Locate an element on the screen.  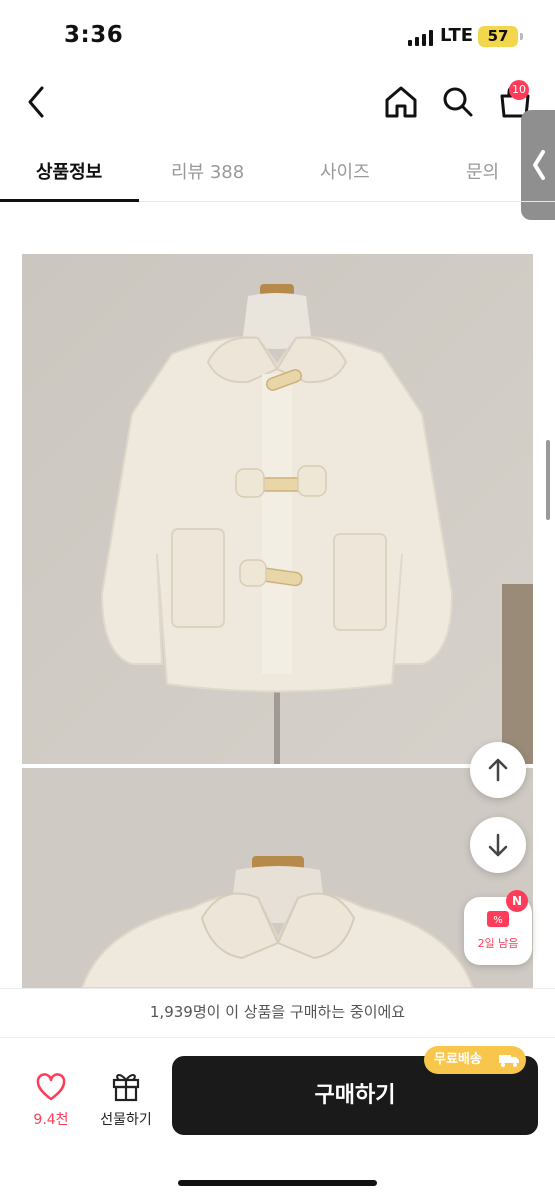
buyers-notice: 1,939명이 이 상품을 구매하는 중이에요 is located at coordinates (277, 1012).